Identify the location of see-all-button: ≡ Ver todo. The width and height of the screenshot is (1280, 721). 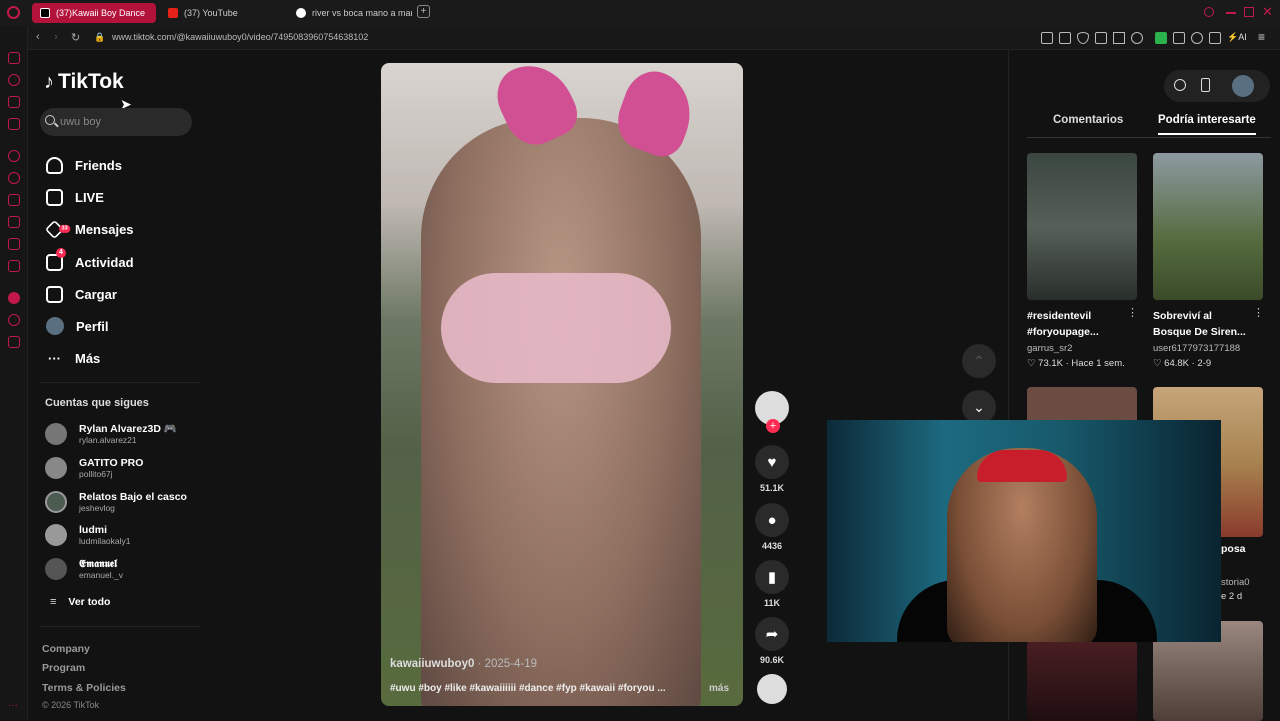
(80, 602).